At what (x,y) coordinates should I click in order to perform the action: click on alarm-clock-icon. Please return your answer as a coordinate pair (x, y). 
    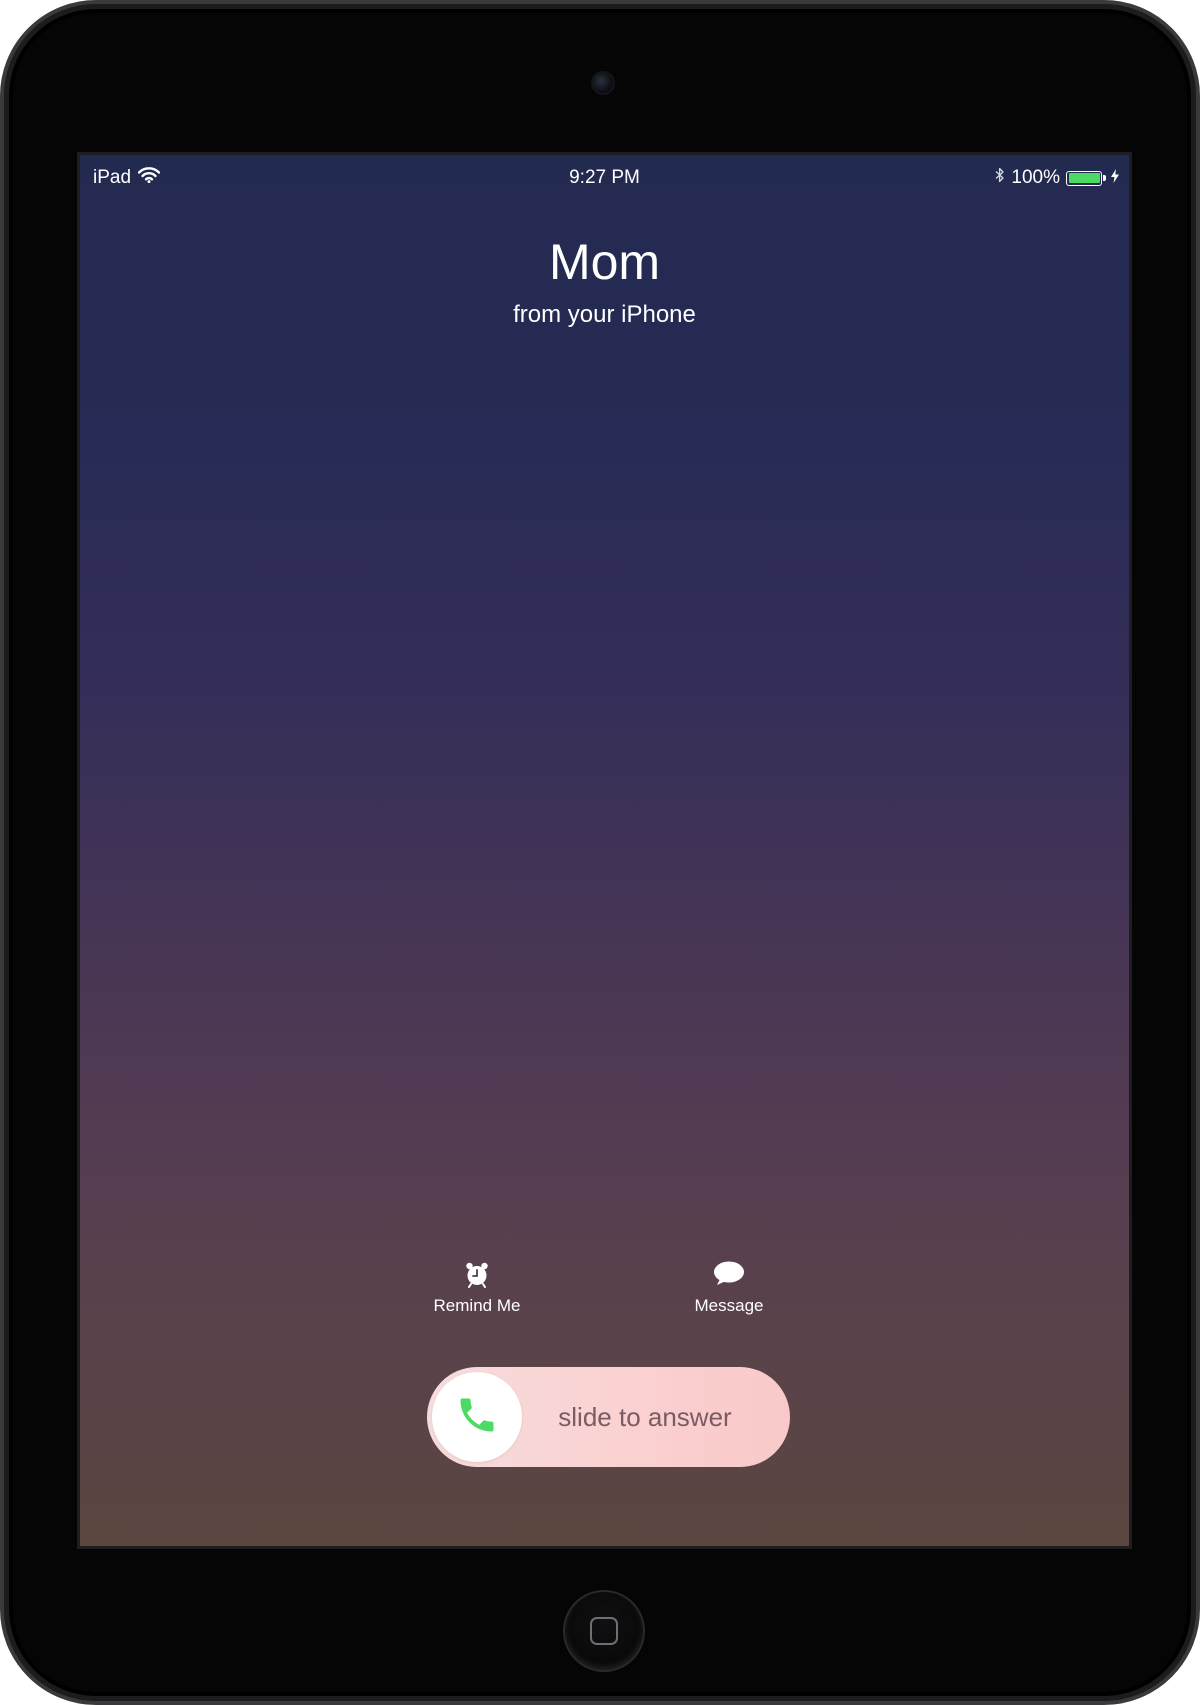
    Looking at the image, I should click on (477, 1274).